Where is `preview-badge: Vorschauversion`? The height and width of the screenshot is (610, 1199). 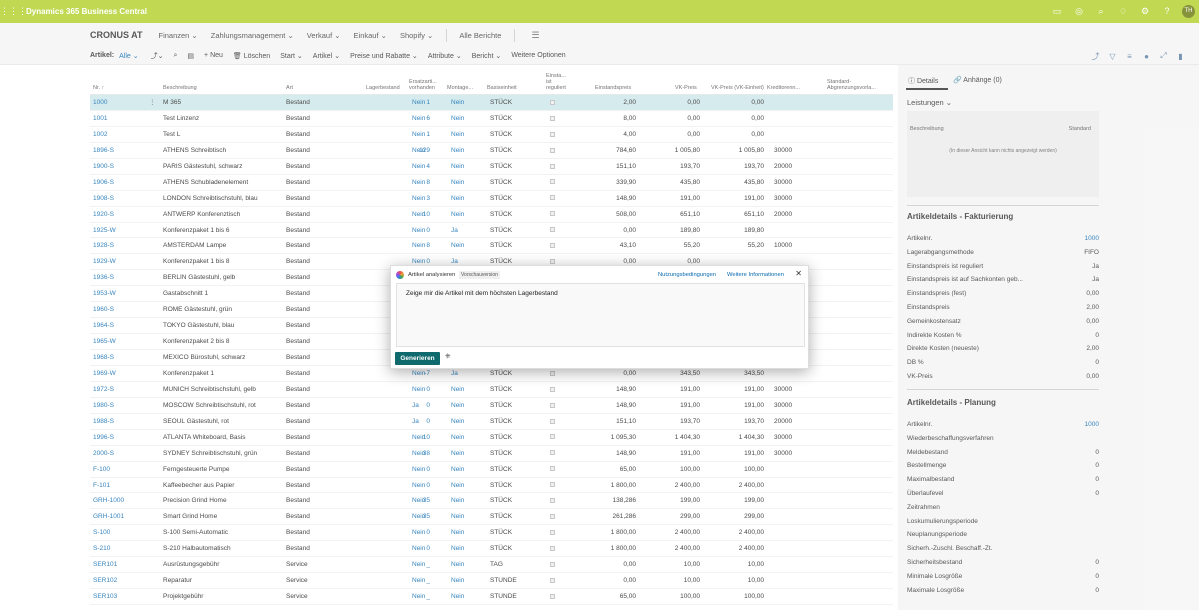
preview-badge: Vorschauversion is located at coordinates (479, 275).